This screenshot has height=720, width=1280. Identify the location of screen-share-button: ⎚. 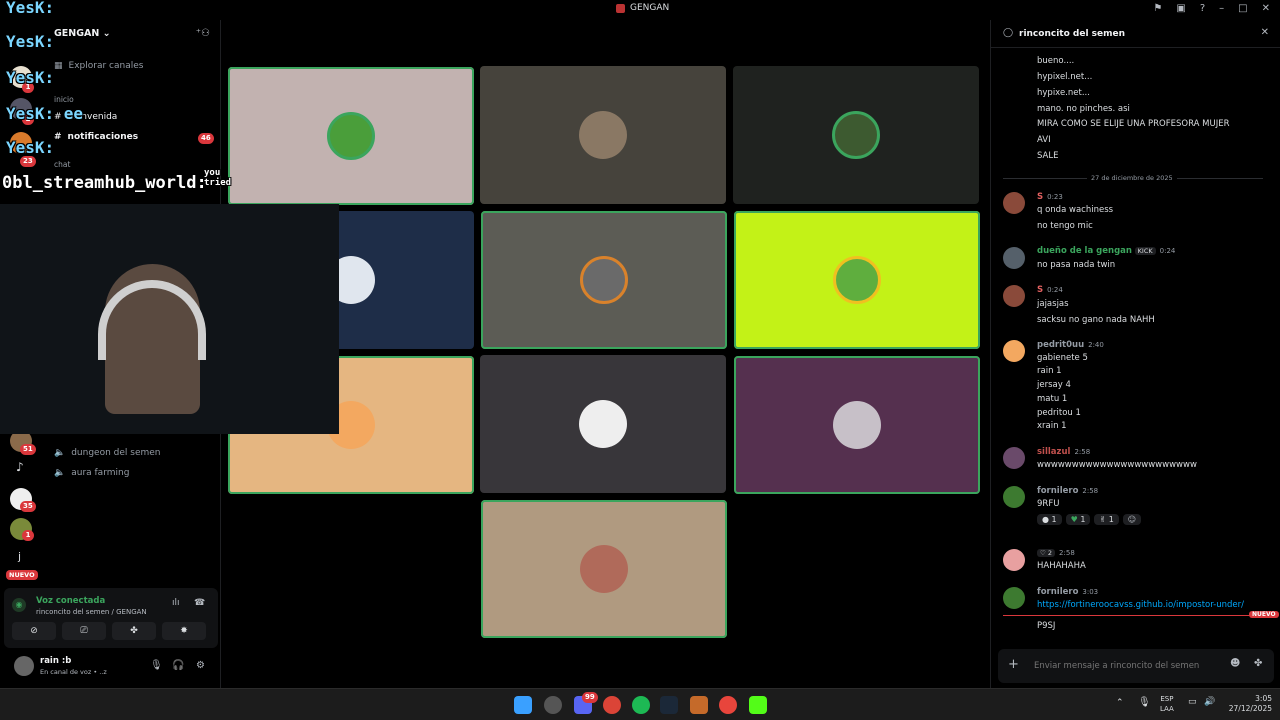
(84, 631).